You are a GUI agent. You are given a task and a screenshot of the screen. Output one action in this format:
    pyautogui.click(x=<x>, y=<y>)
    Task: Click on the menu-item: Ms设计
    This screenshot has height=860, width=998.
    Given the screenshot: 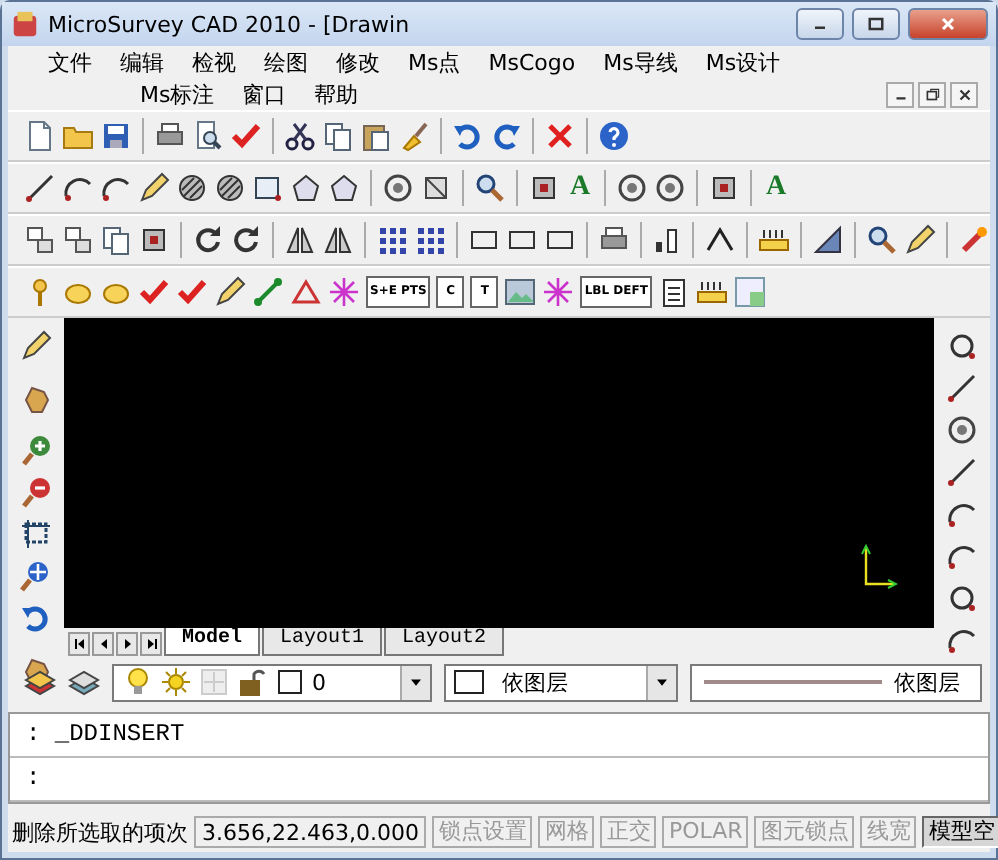 What is the action you would take?
    pyautogui.click(x=743, y=62)
    